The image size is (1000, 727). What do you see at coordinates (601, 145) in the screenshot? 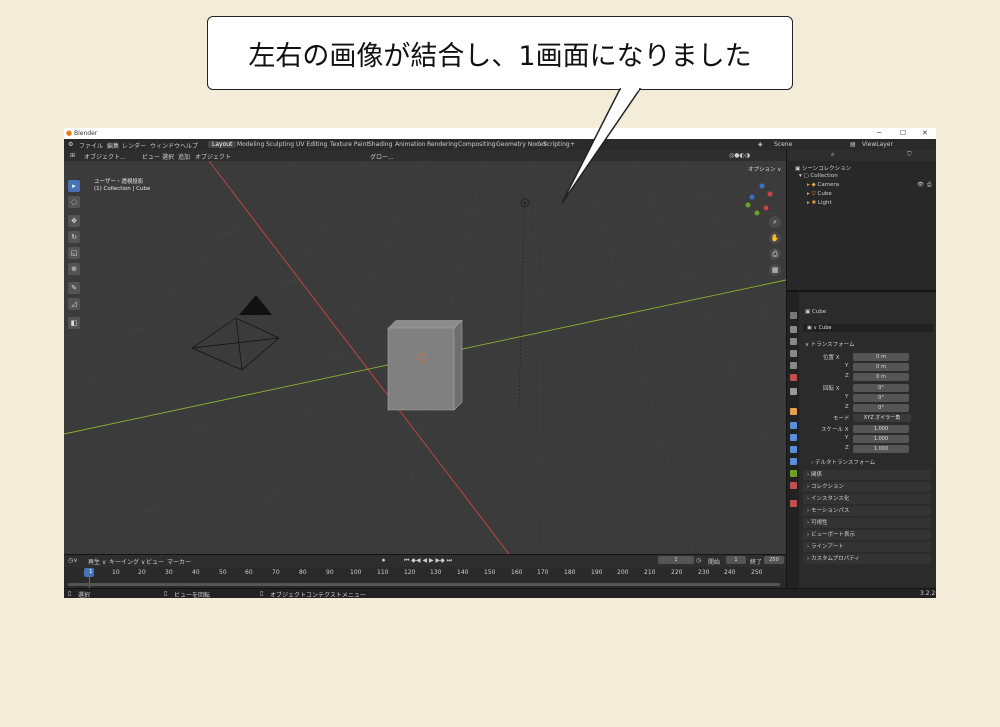
I see `callout-tail` at bounding box center [601, 145].